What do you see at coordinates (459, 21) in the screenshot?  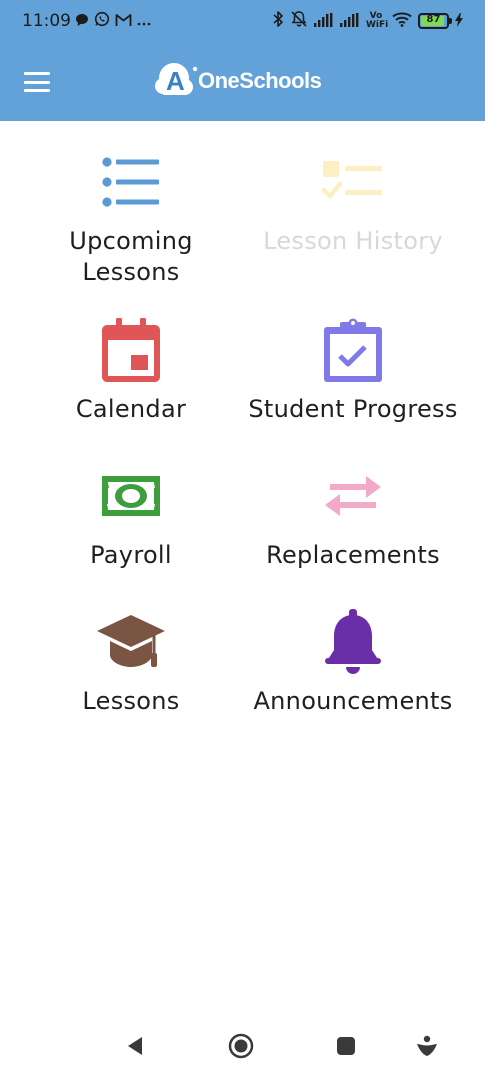 I see `charging-bolt-icon` at bounding box center [459, 21].